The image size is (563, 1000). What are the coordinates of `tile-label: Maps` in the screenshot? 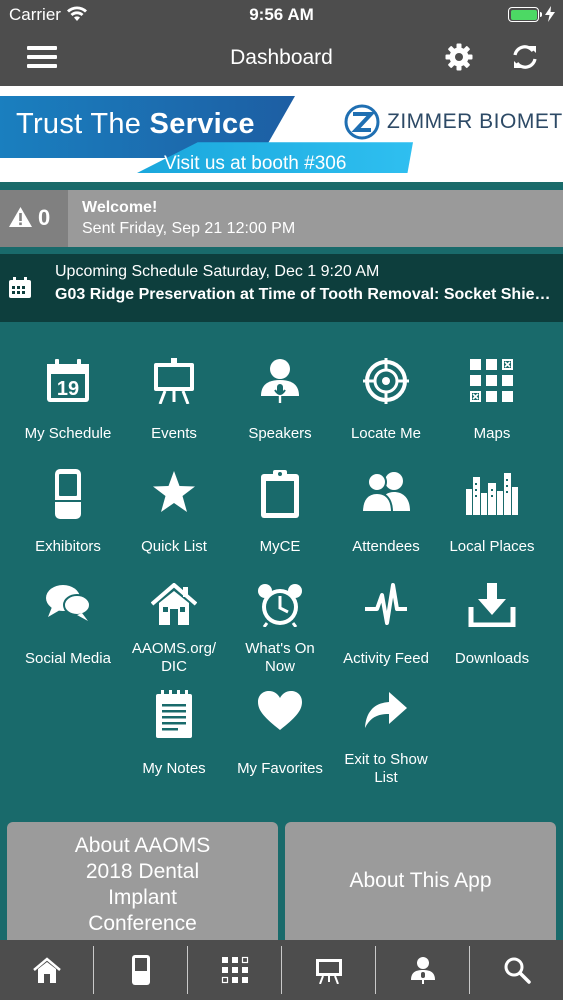 It's located at (492, 433).